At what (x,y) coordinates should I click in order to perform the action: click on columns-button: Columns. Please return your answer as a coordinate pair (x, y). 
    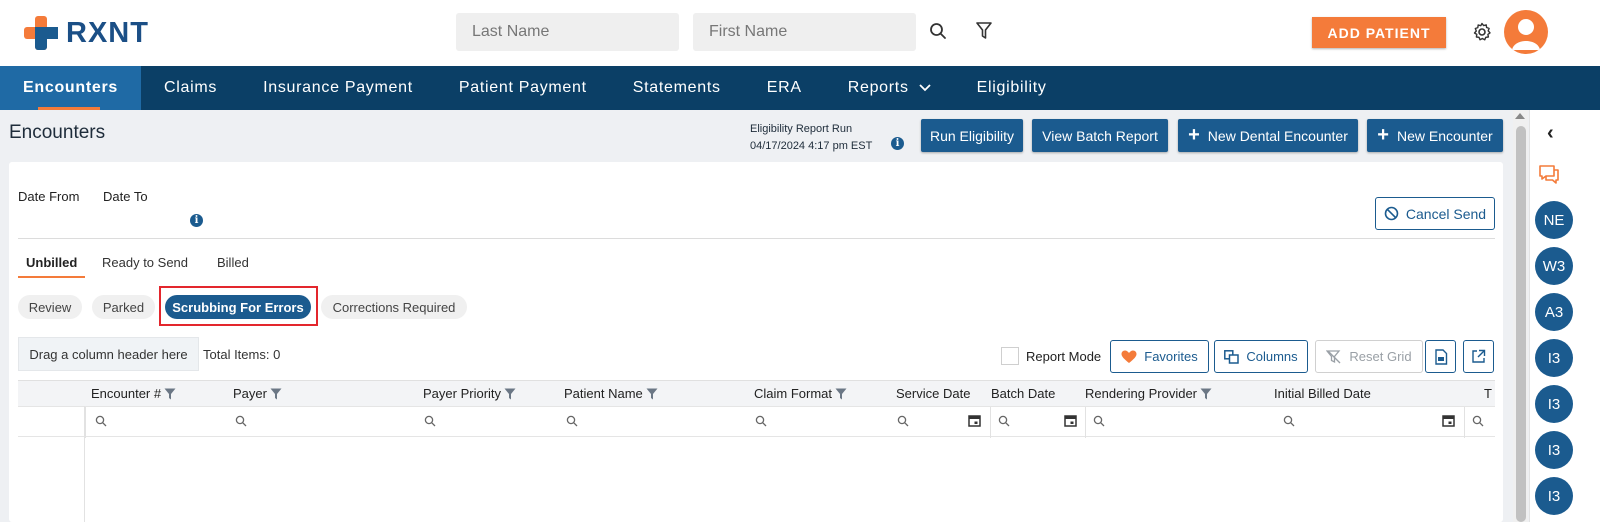
    Looking at the image, I should click on (1261, 356).